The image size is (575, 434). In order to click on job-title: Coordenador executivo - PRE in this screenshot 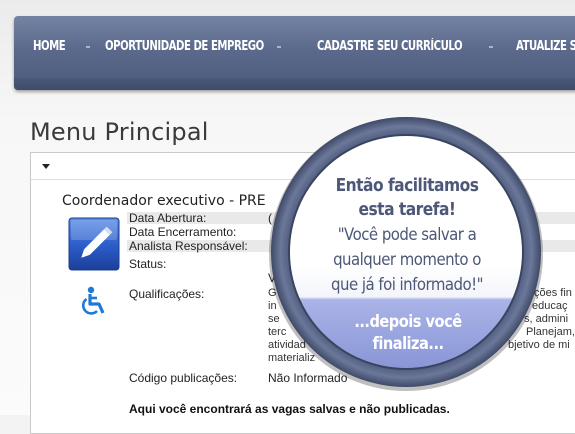, I will do `click(164, 201)`.